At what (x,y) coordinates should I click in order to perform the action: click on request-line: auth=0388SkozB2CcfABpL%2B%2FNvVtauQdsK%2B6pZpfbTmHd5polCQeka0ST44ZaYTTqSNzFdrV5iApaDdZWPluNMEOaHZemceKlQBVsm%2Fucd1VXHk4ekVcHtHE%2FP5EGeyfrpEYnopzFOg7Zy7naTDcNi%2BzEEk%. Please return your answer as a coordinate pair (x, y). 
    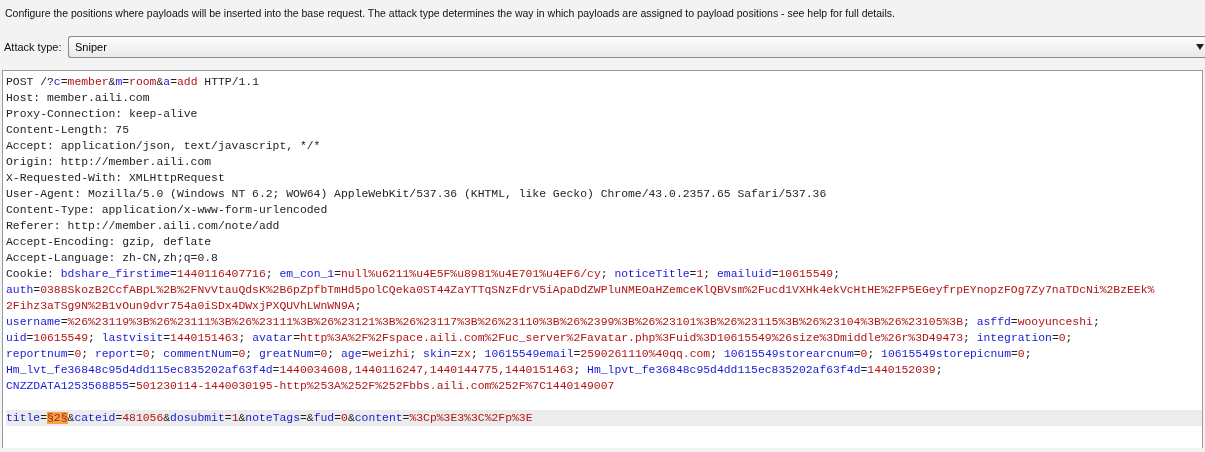
    Looking at the image, I should click on (581, 290).